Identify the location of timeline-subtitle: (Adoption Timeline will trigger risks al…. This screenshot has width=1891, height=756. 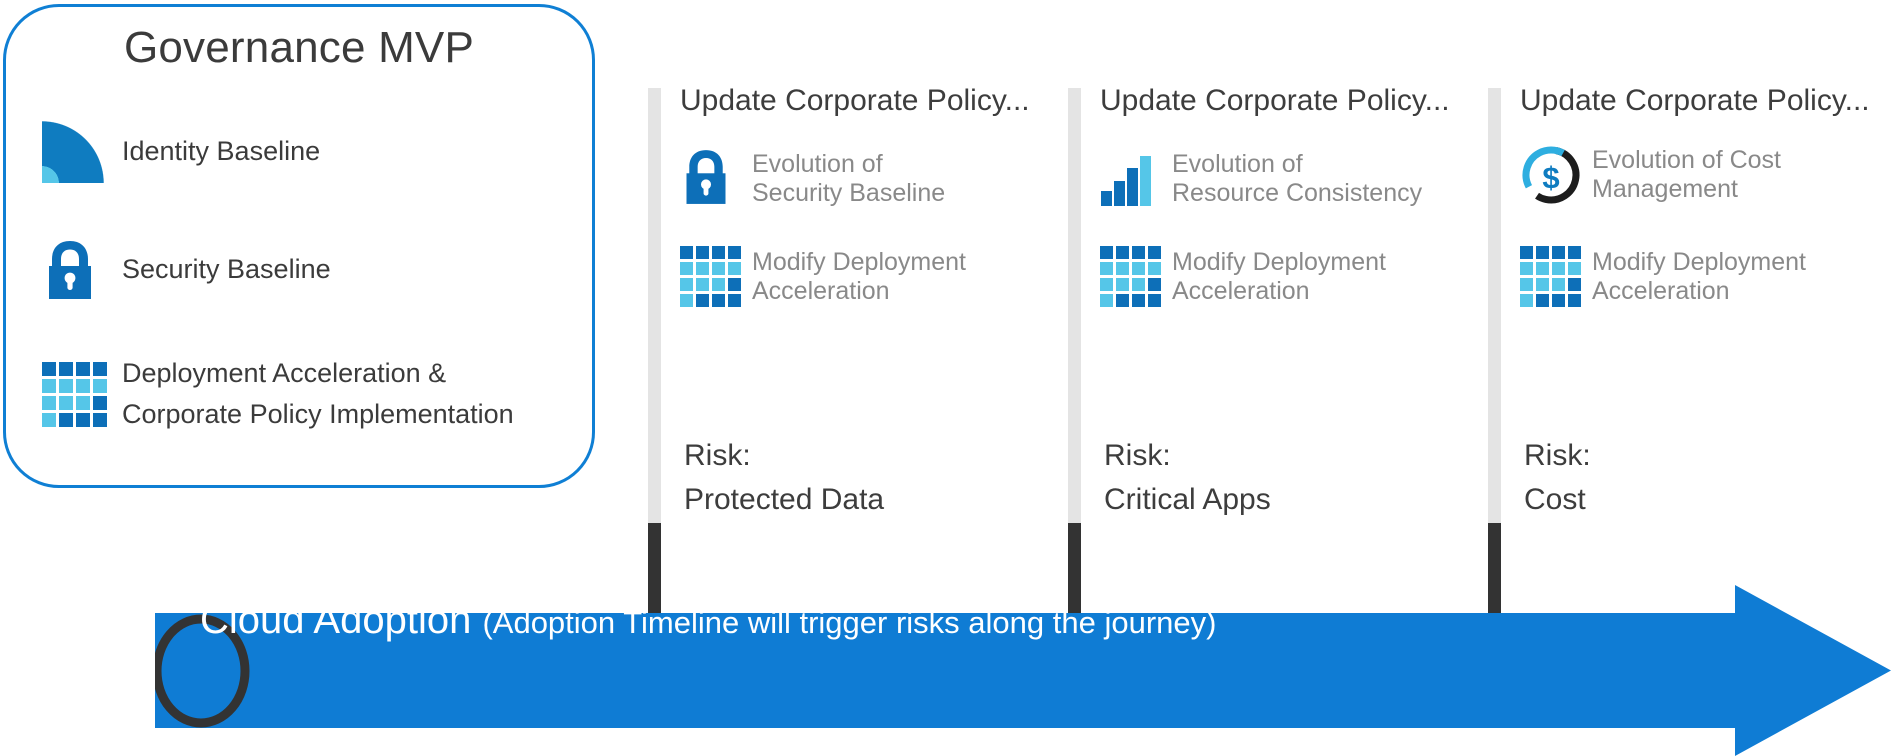
(849, 622).